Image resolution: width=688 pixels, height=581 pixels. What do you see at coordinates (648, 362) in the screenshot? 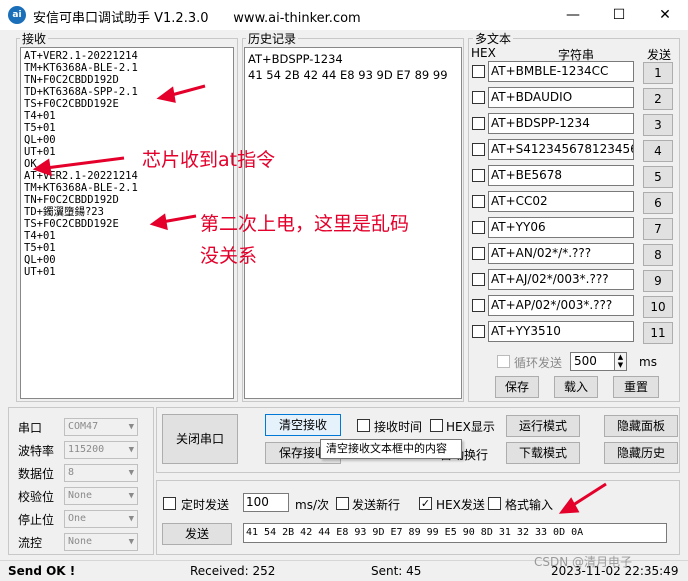
I see `loop-interval-unit: ms` at bounding box center [648, 362].